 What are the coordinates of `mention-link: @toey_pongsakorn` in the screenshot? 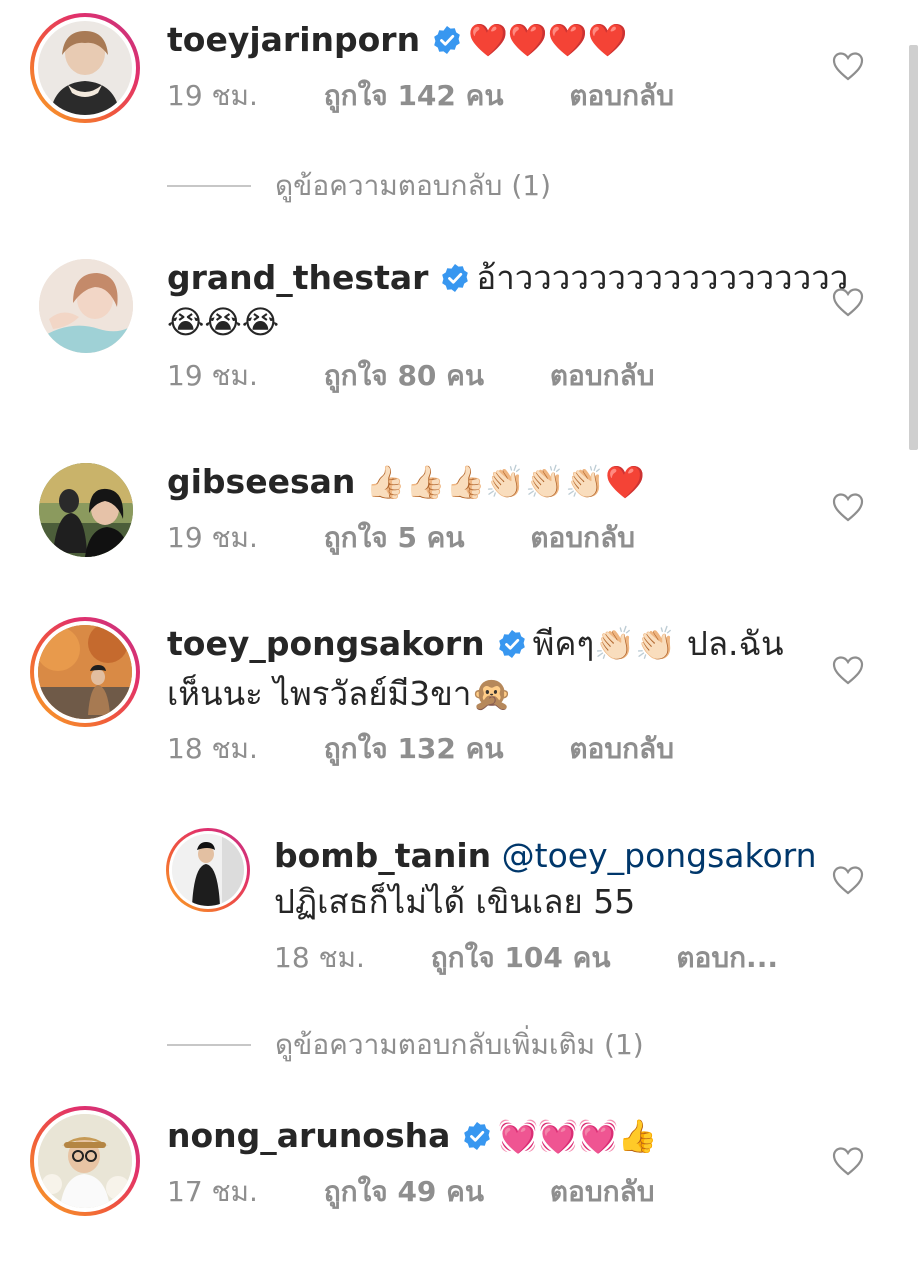 It's located at (659, 855).